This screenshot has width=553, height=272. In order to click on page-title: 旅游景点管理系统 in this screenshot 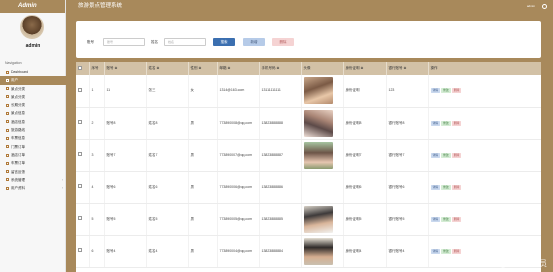, I will do `click(100, 6)`.